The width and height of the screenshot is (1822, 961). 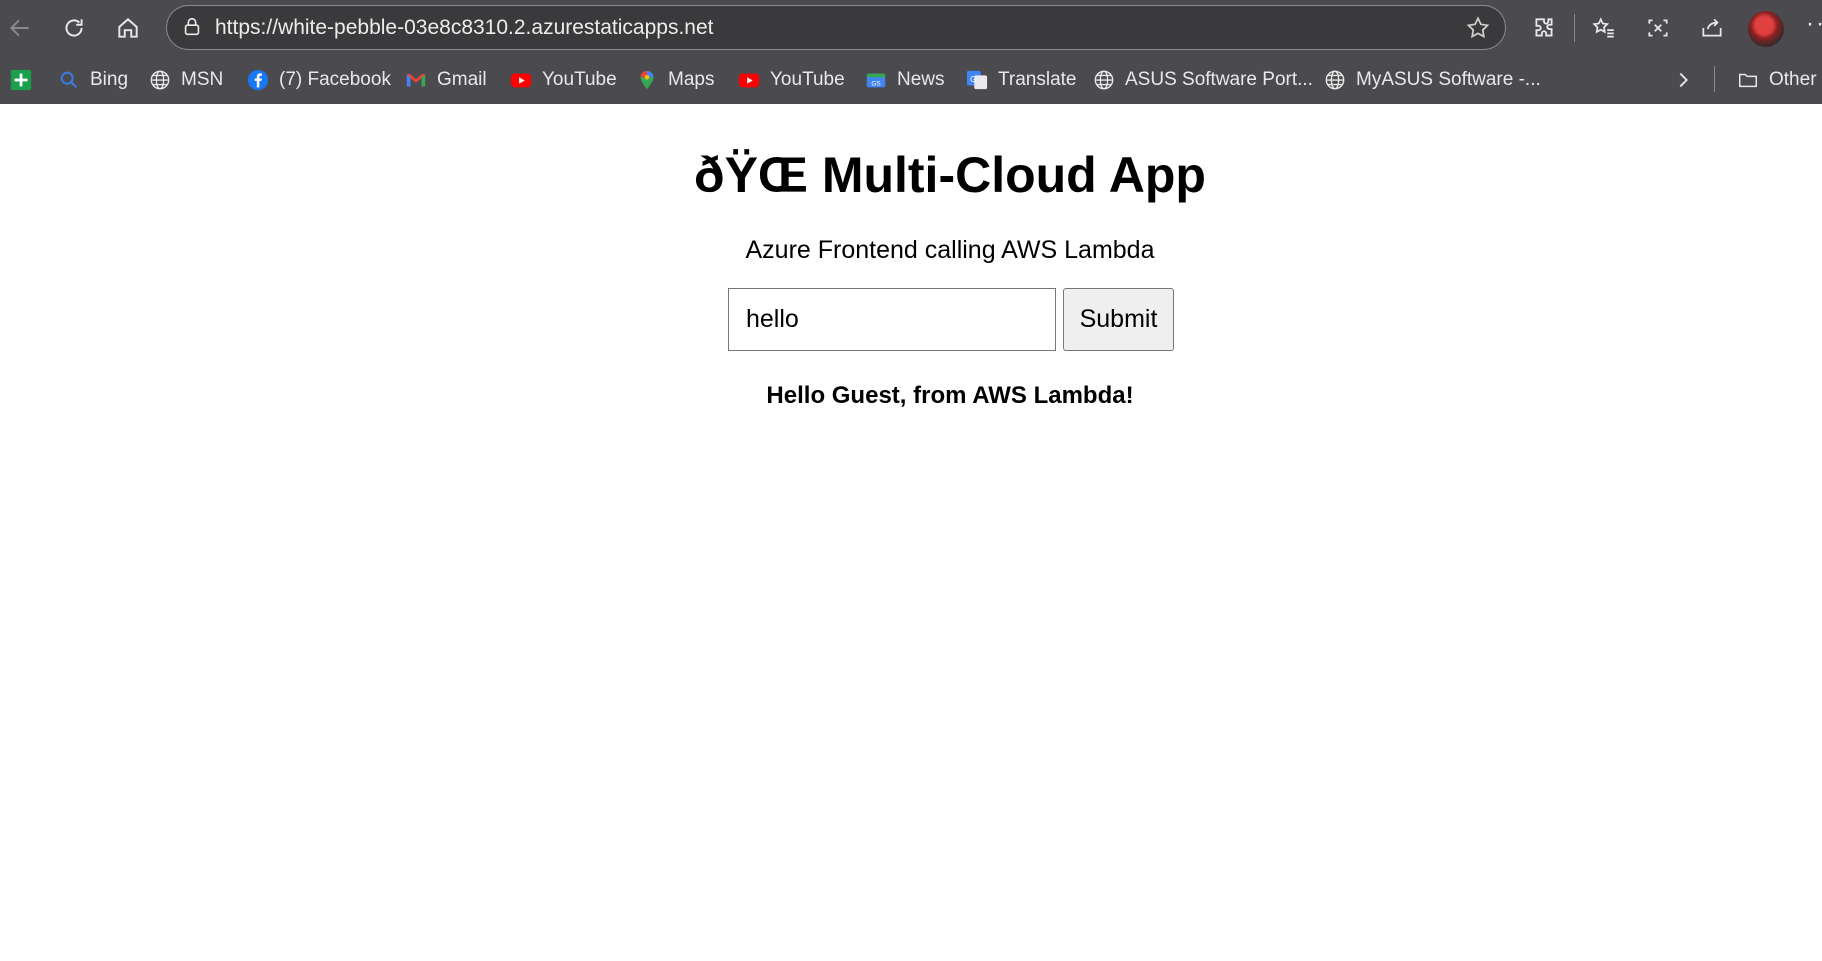 What do you see at coordinates (973, 79) in the screenshot?
I see `svg-text: G` at bounding box center [973, 79].